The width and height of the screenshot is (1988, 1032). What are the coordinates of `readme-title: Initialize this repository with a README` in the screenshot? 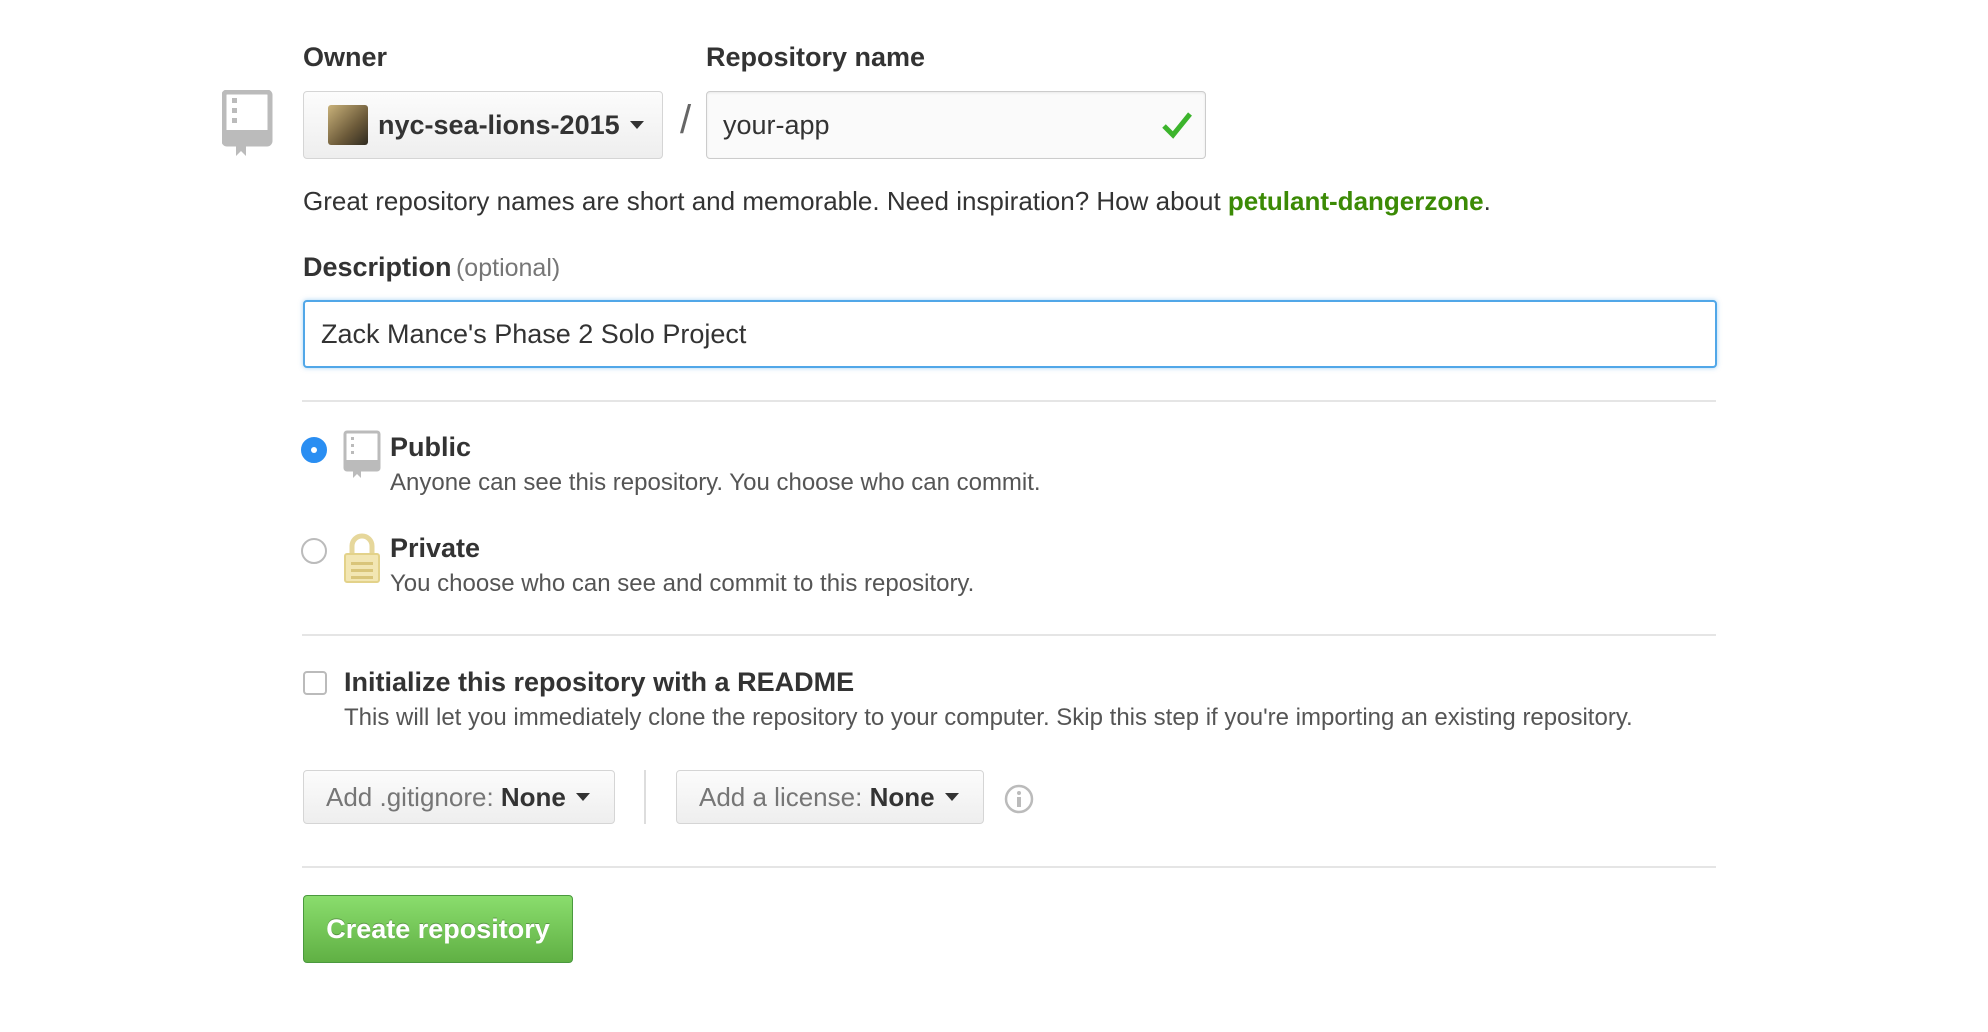 It's located at (599, 682).